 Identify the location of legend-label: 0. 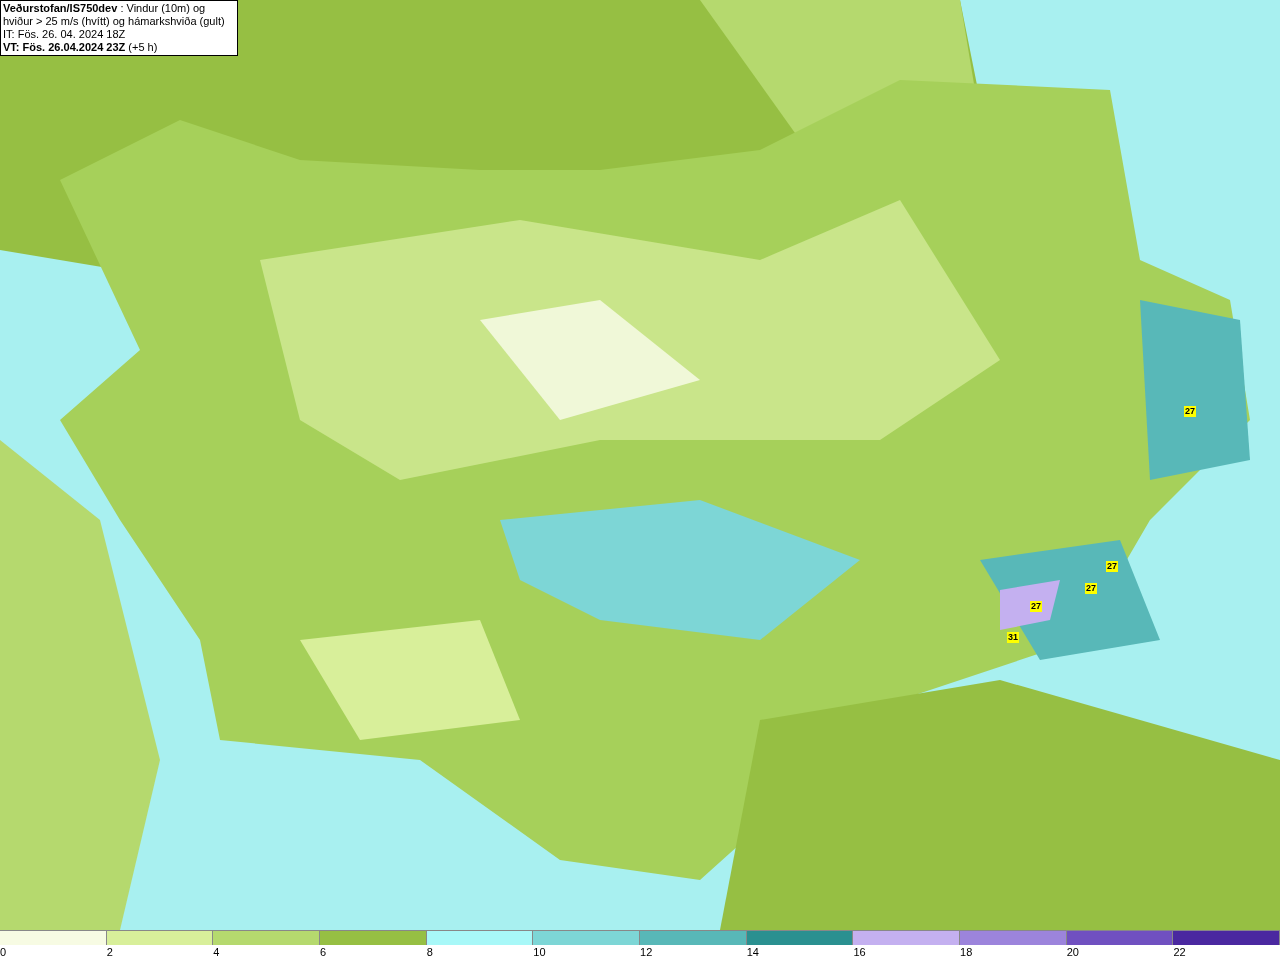
(3, 952).